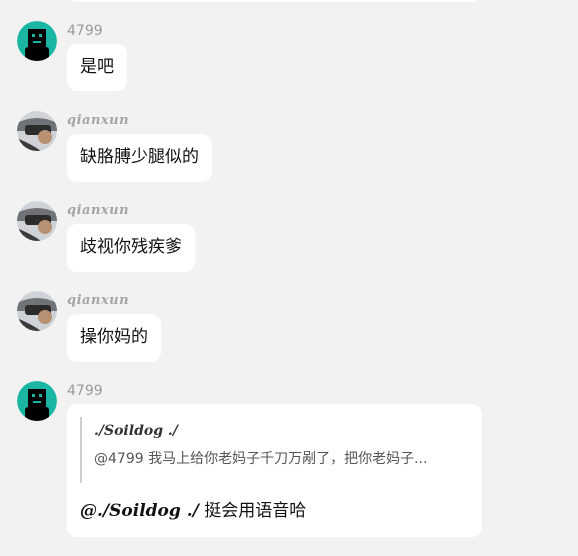 The width and height of the screenshot is (578, 556). Describe the element at coordinates (139, 511) in the screenshot. I see `mention-link: @./Soildog ./` at that location.